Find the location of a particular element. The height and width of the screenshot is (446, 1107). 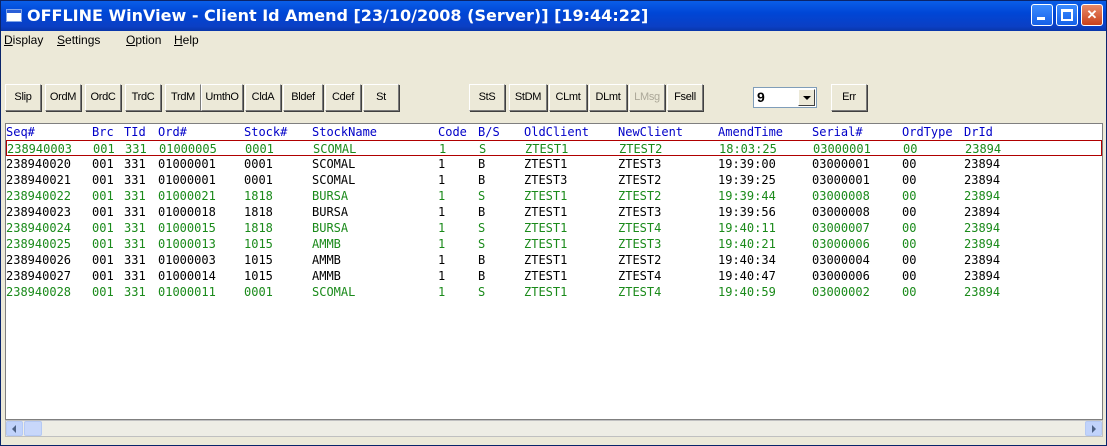

header-code: Code is located at coordinates (452, 132).